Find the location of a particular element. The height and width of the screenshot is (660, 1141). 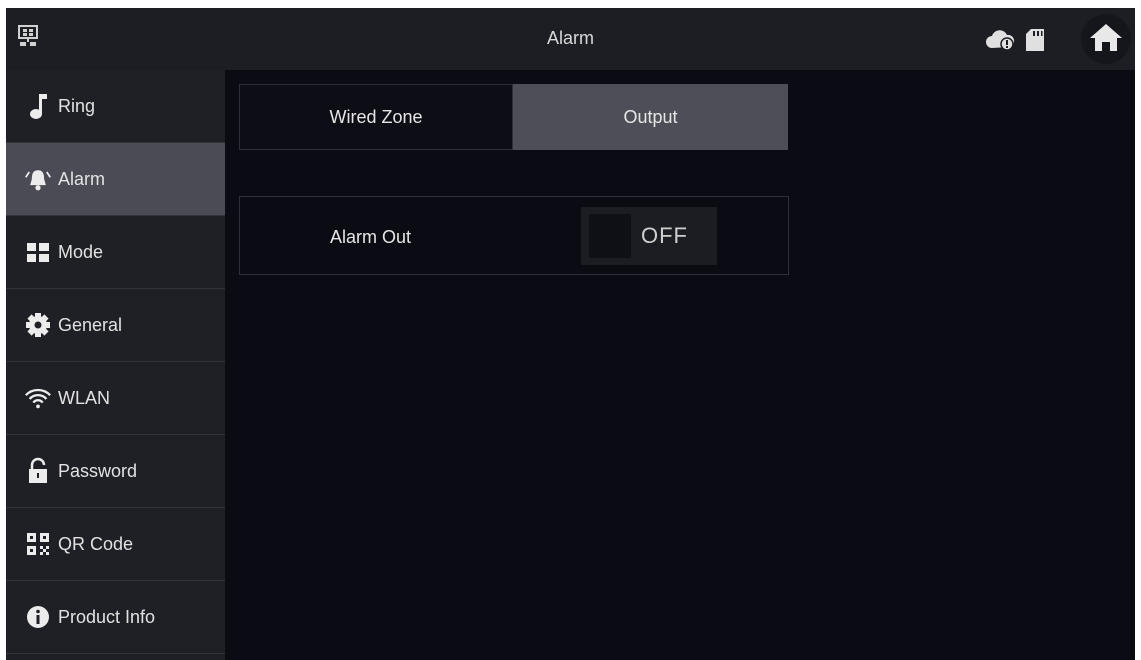

sidebar-item-label: General is located at coordinates (90, 324).